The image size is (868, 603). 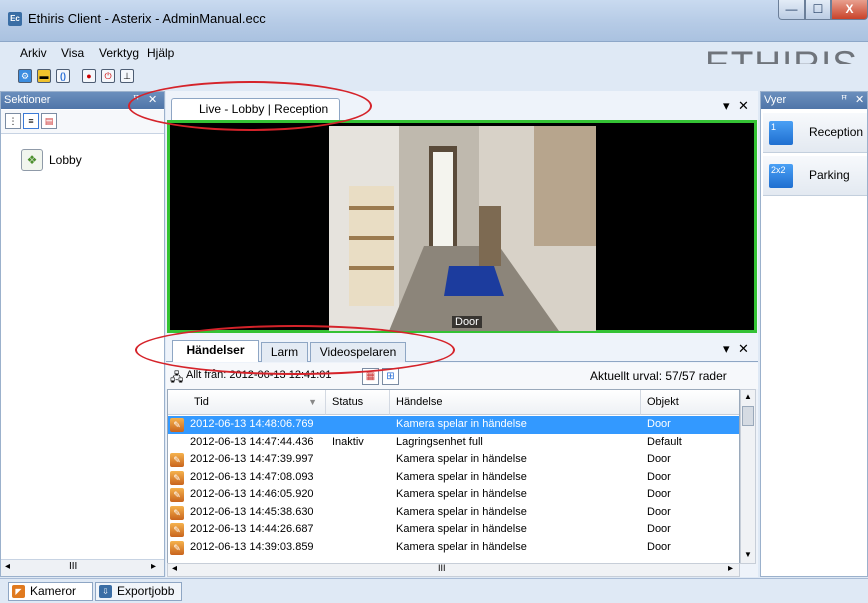 What do you see at coordinates (453, 570) in the screenshot?
I see `events-hscroll: ◂ III ▸` at bounding box center [453, 570].